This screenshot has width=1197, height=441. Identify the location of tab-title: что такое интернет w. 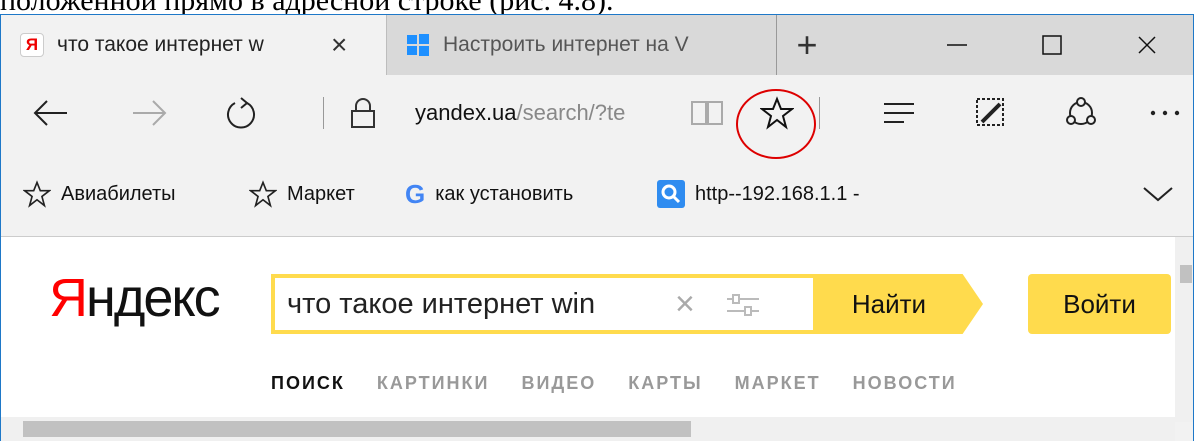
(160, 44).